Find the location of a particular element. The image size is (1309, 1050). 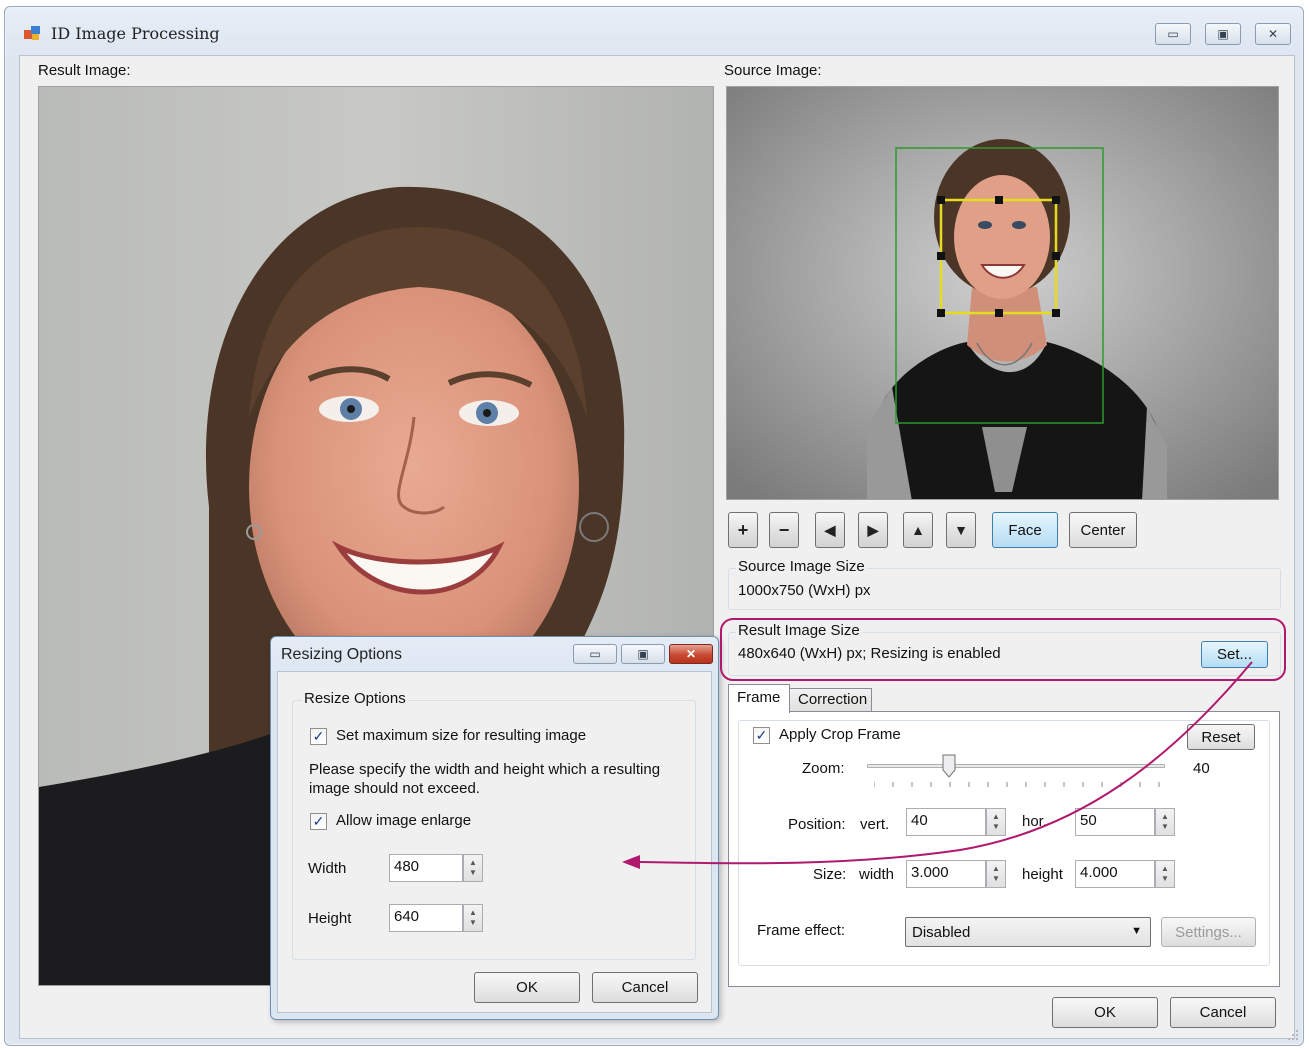

resize-options-title: Resize Options is located at coordinates (355, 698).